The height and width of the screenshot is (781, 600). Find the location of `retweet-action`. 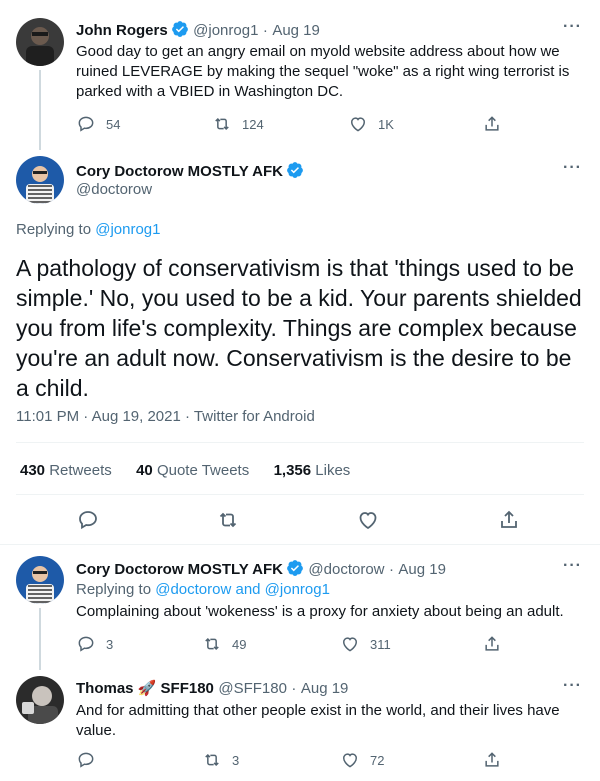

retweet-action is located at coordinates (228, 520).